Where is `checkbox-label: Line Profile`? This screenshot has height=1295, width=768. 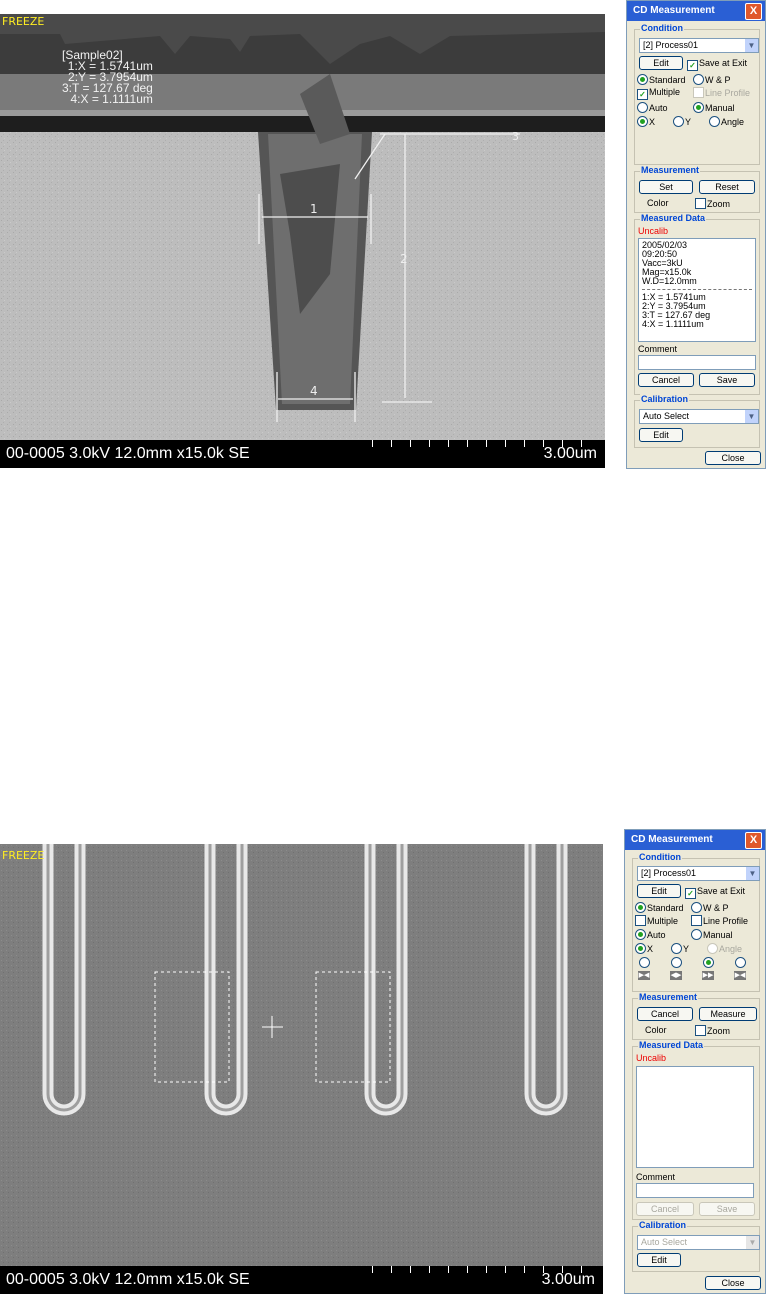
checkbox-label: Line Profile is located at coordinates (726, 921).